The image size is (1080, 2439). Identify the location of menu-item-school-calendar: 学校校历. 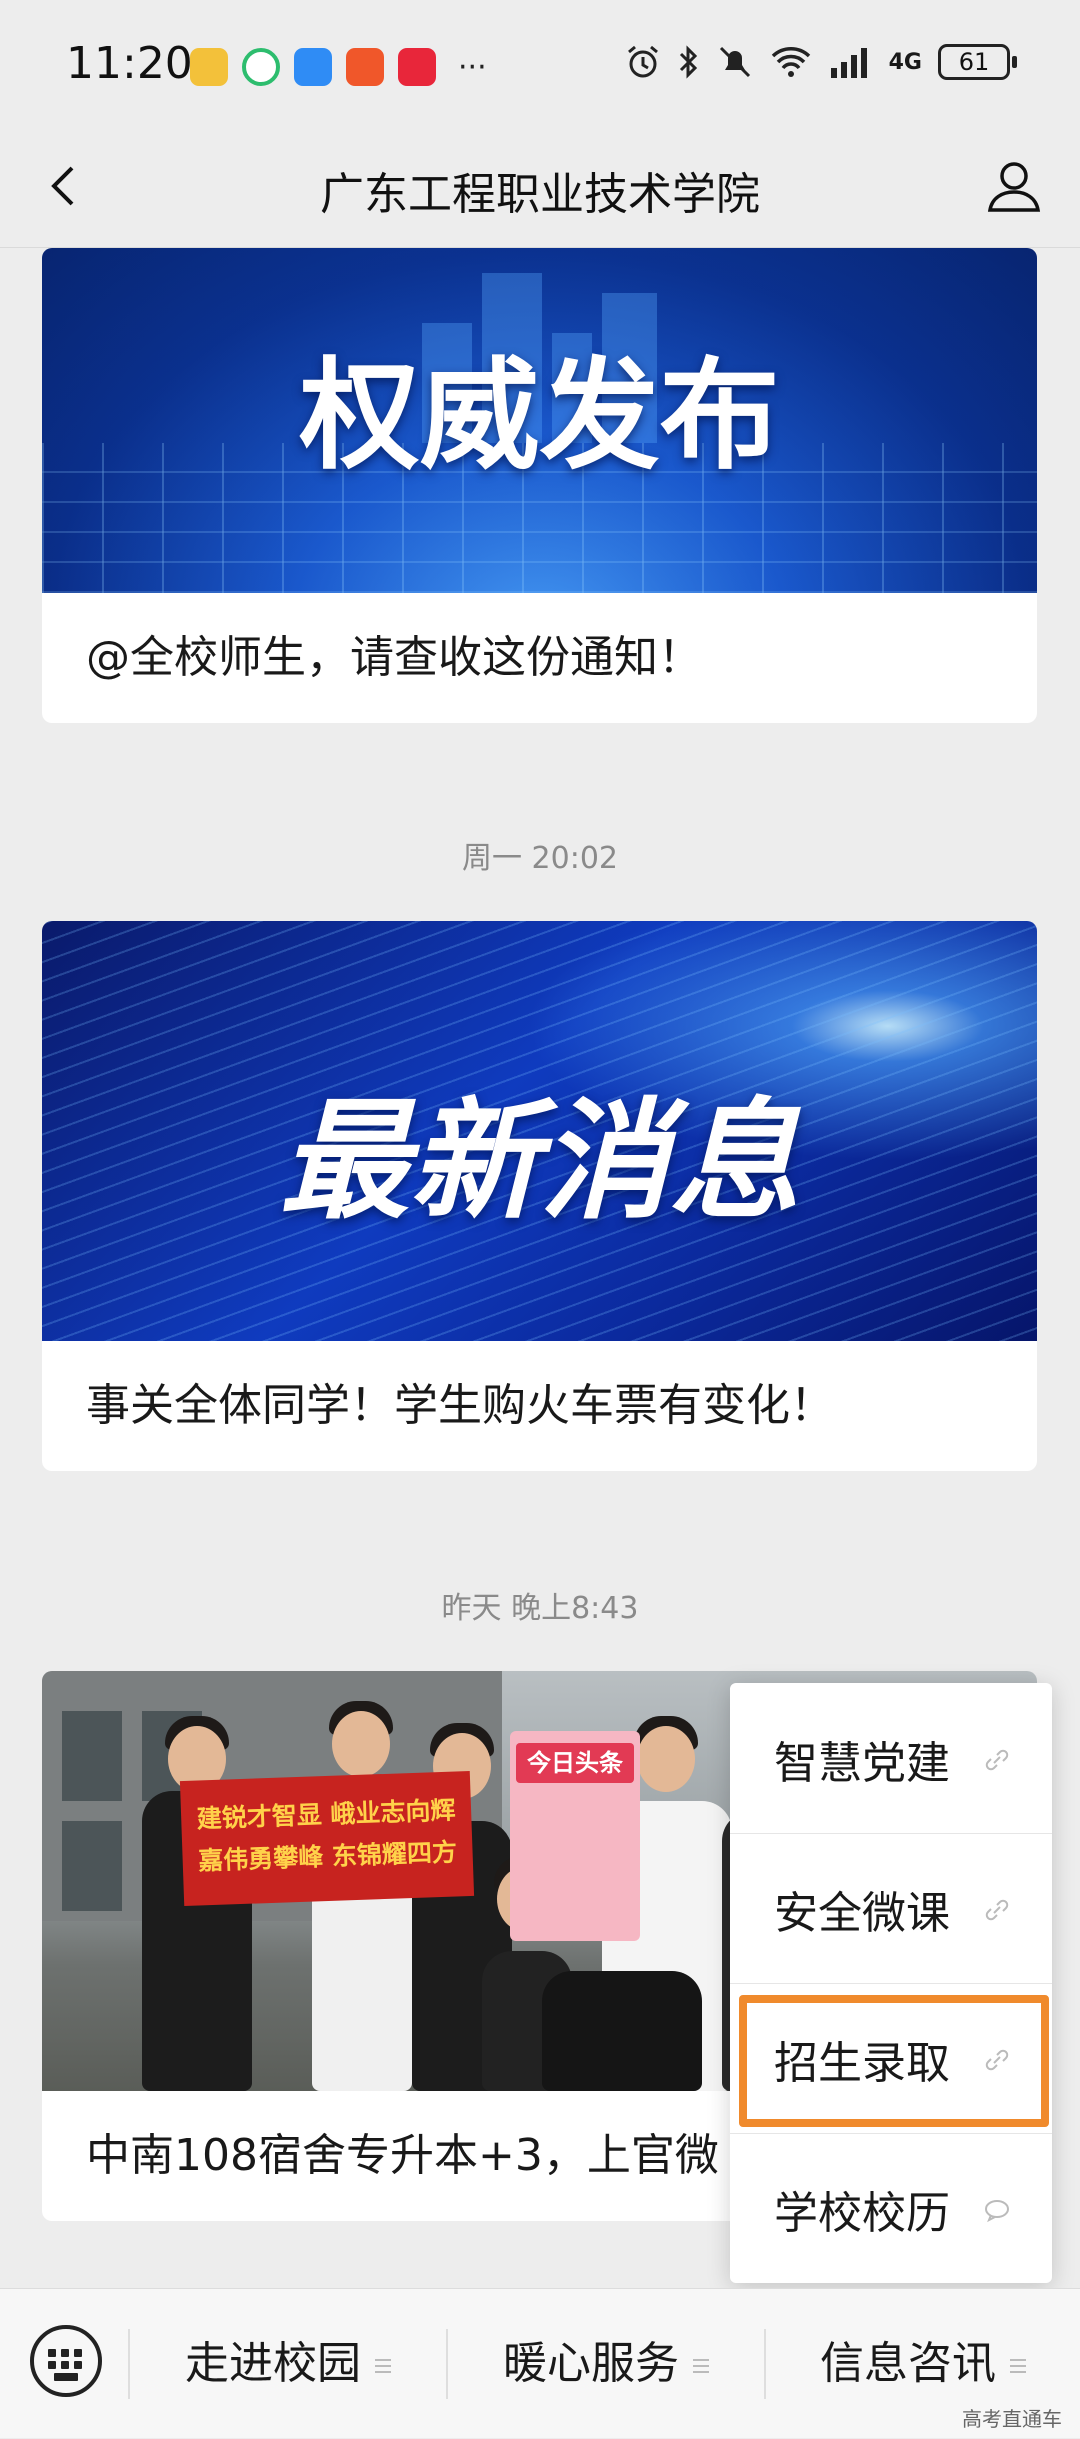
(891, 2208).